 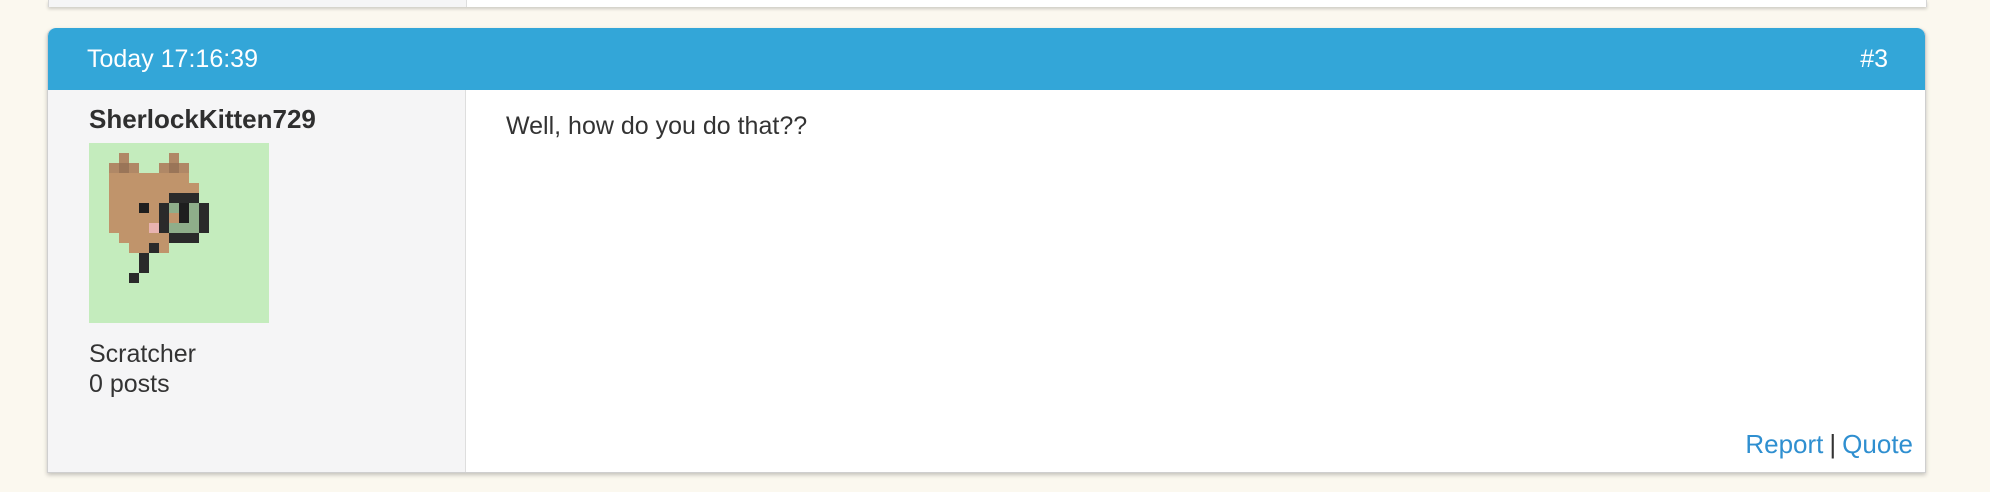 I want to click on report-link: Report, so click(x=1784, y=444).